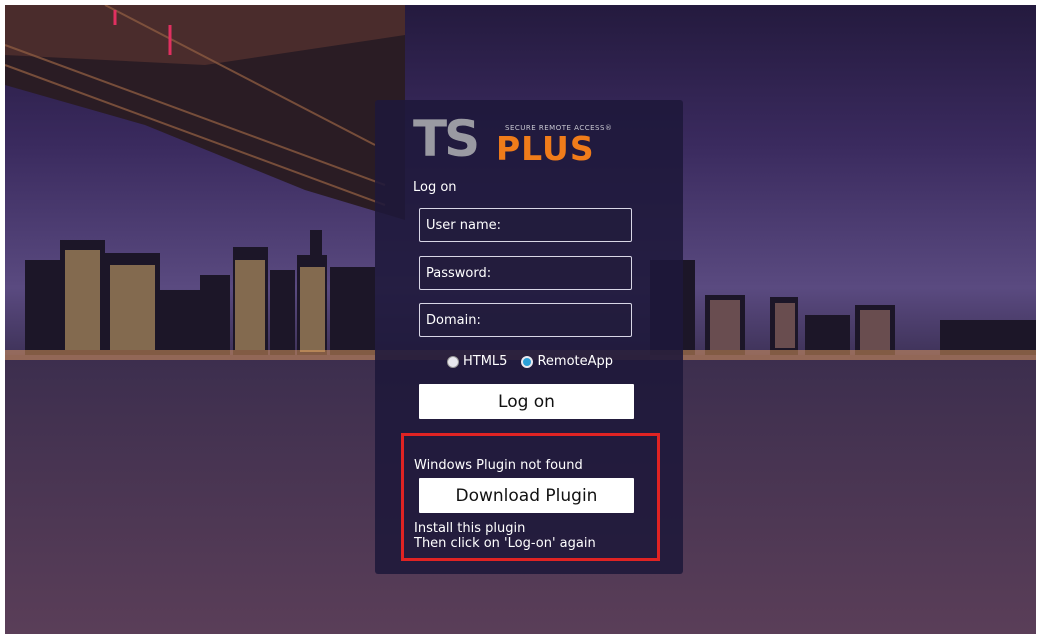 This screenshot has height=639, width=1041. What do you see at coordinates (453, 361) in the screenshot?
I see `radio-html5` at bounding box center [453, 361].